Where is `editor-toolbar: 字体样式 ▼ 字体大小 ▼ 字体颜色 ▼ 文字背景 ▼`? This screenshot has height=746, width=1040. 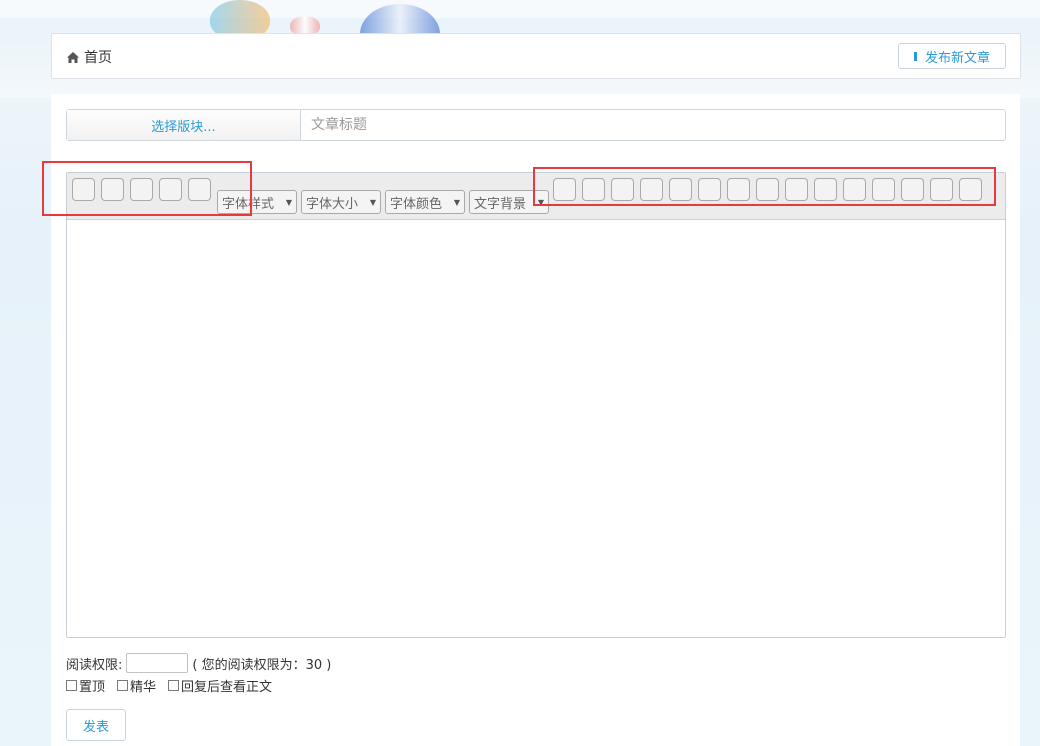
editor-toolbar: 字体样式 ▼ 字体大小 ▼ 字体颜色 ▼ 文字背景 ▼ is located at coordinates (536, 196).